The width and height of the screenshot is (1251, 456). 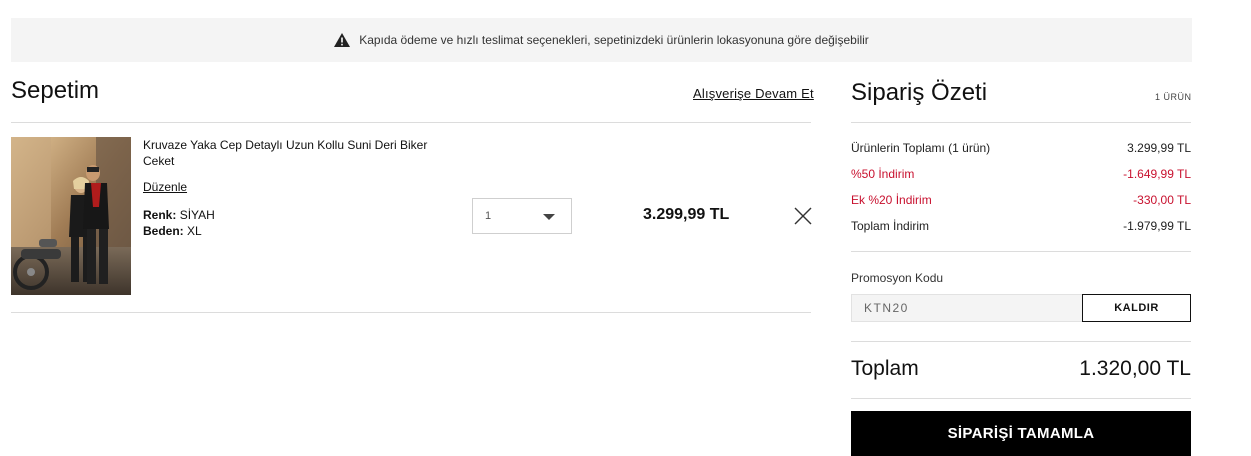 I want to click on total-divider, so click(x=1021, y=398).